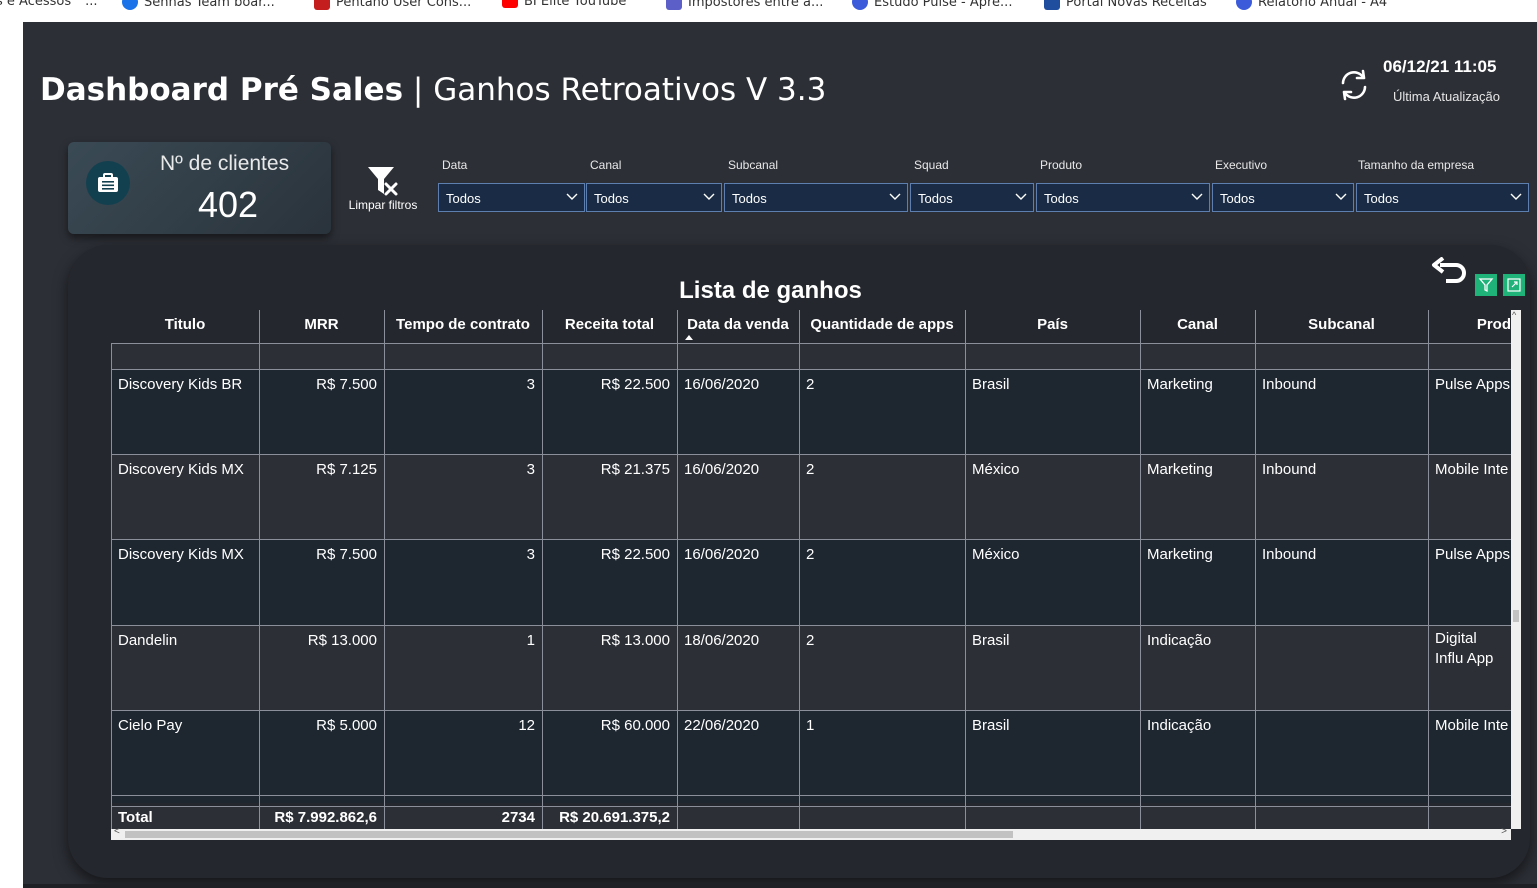 The width and height of the screenshot is (1537, 888). I want to click on cell-receita: R$ 22.500, so click(635, 384).